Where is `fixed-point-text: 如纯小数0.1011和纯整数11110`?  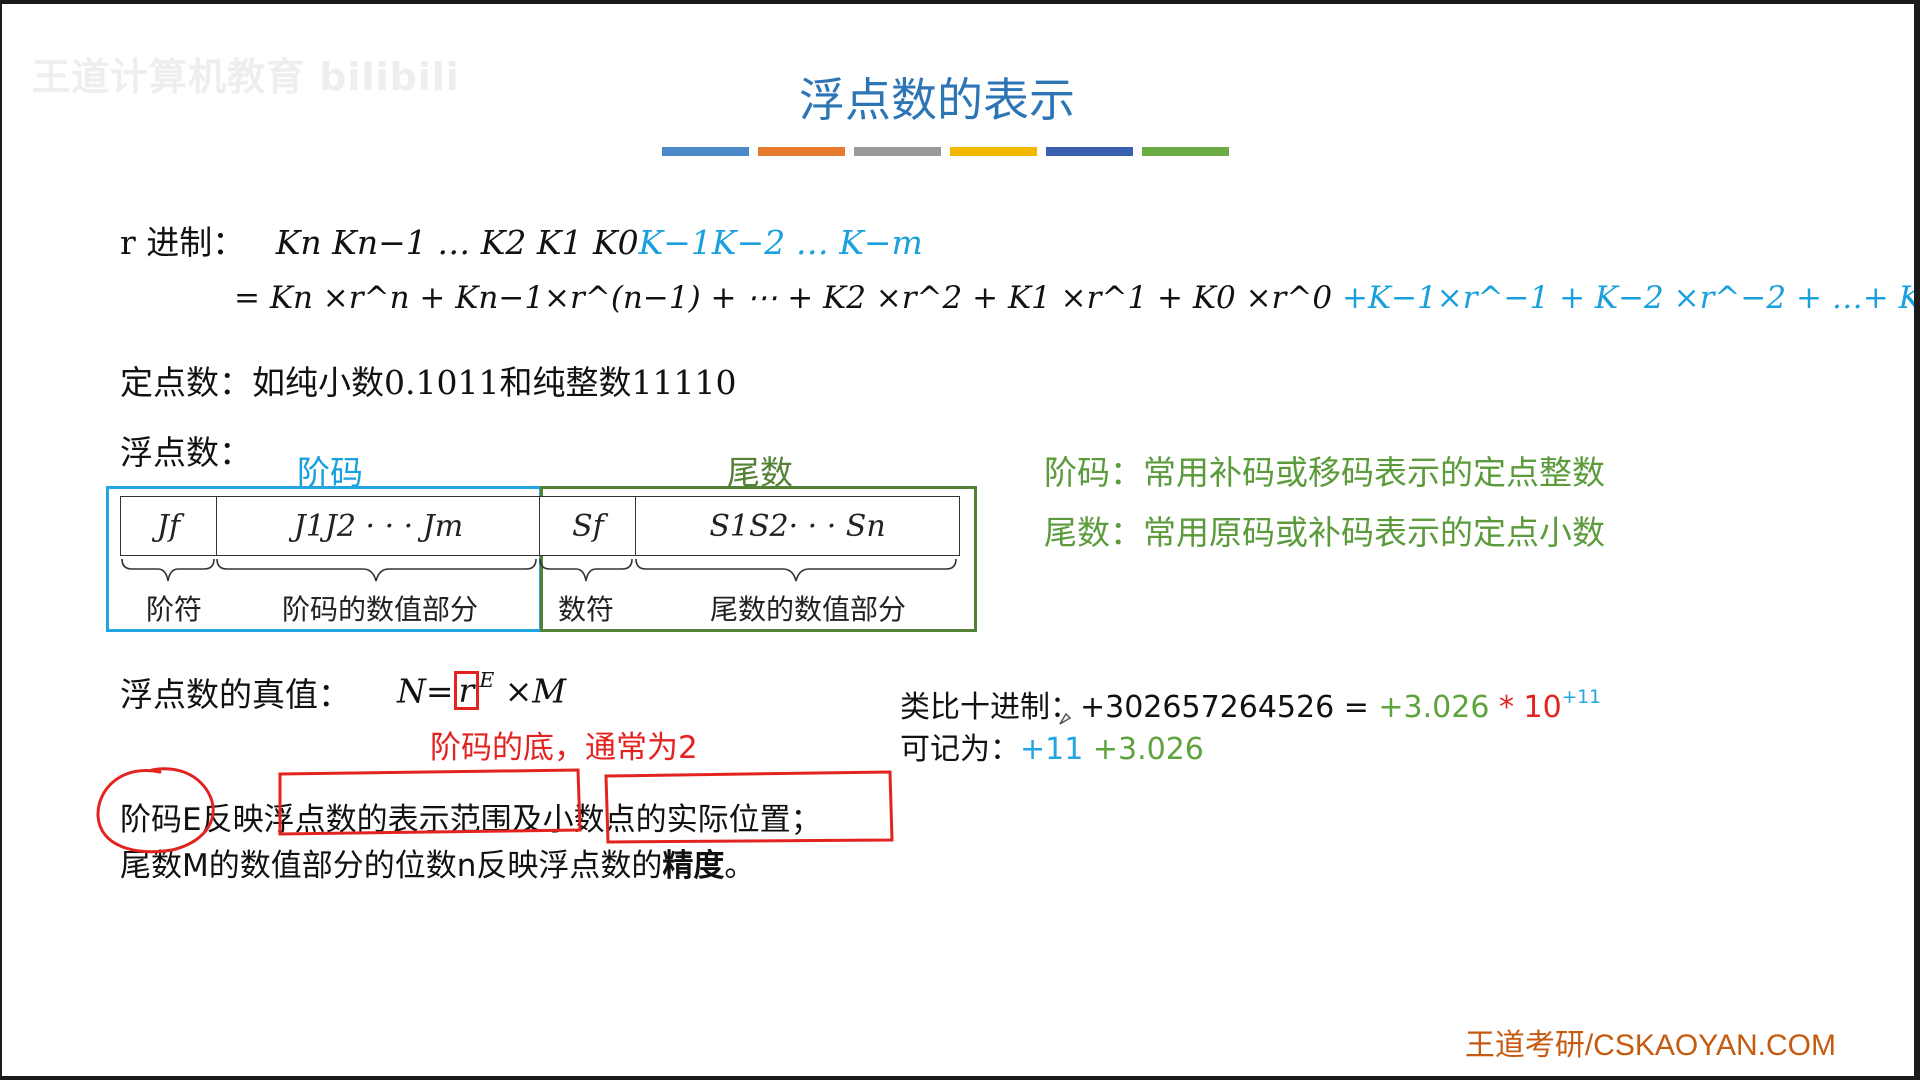 fixed-point-text: 如纯小数0.1011和纯整数11110 is located at coordinates (494, 382).